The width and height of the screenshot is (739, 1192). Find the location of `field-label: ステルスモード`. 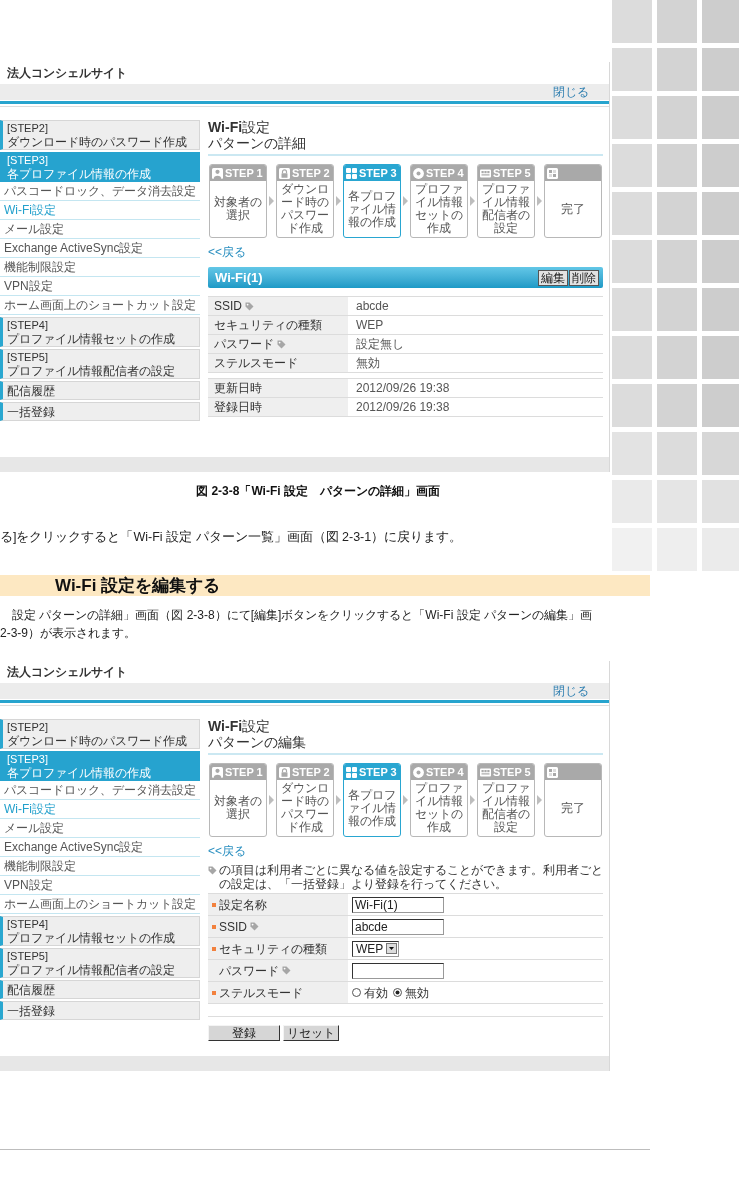

field-label: ステルスモード is located at coordinates (261, 992).